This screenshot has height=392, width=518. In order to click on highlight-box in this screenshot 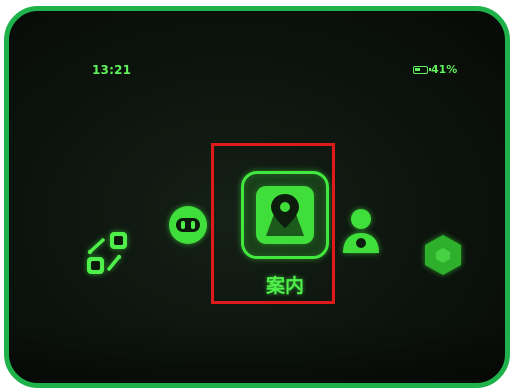, I will do `click(273, 223)`.